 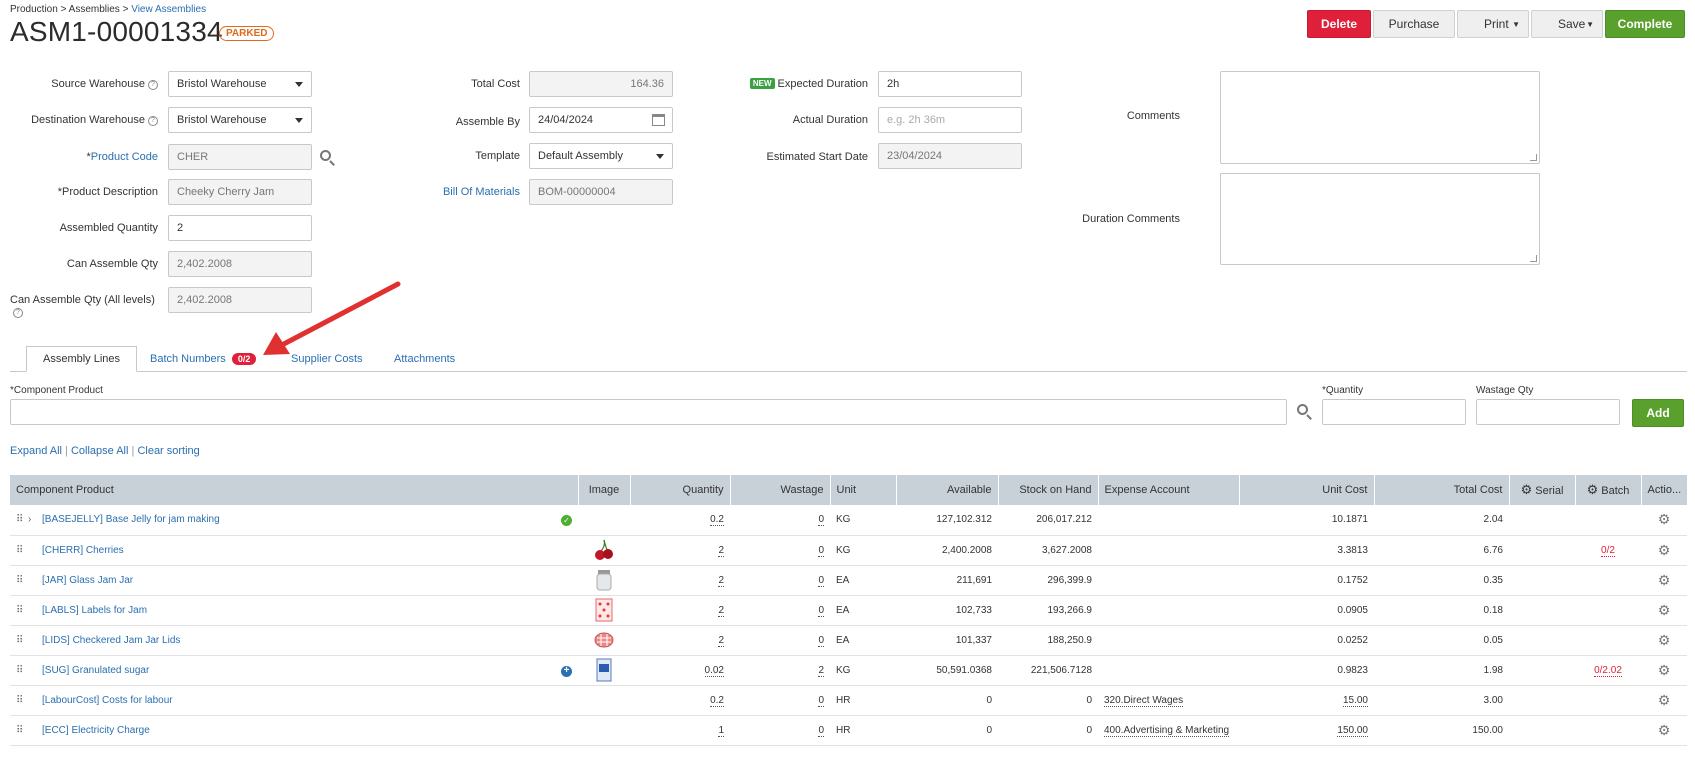 What do you see at coordinates (648, 412) in the screenshot?
I see `component-product-input` at bounding box center [648, 412].